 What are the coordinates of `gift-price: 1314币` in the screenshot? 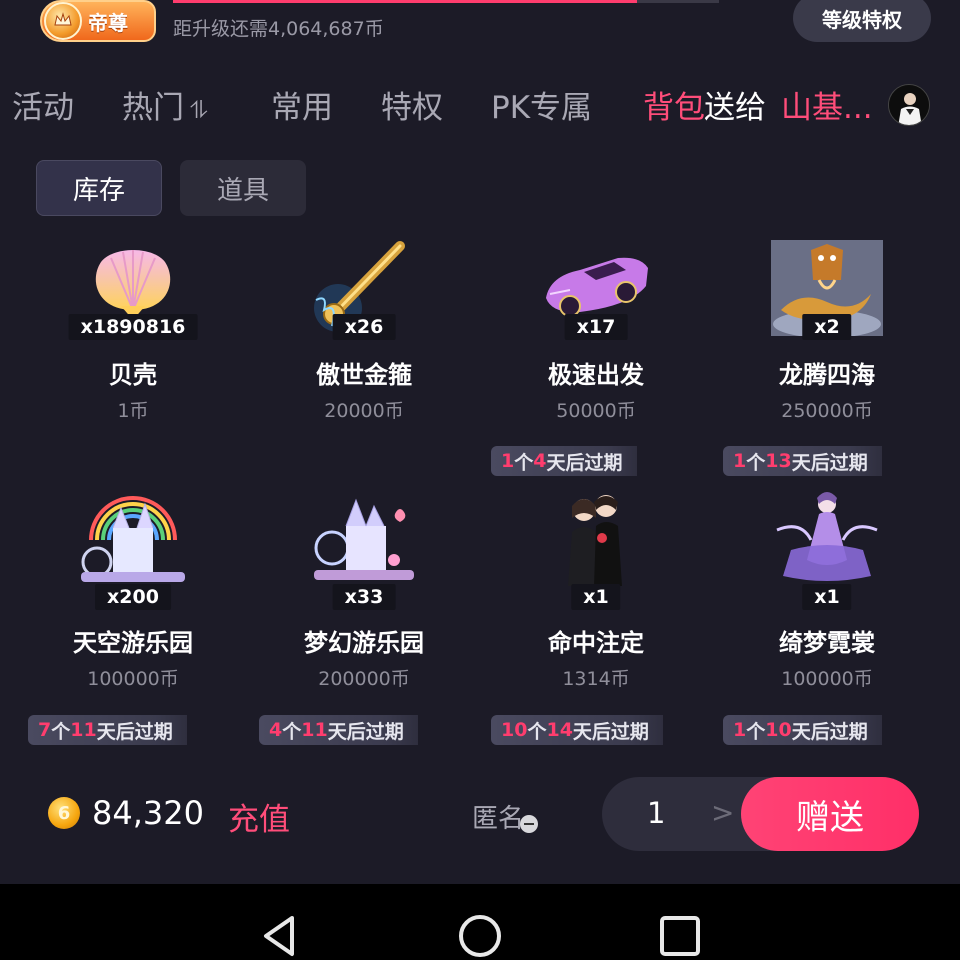 It's located at (596, 679).